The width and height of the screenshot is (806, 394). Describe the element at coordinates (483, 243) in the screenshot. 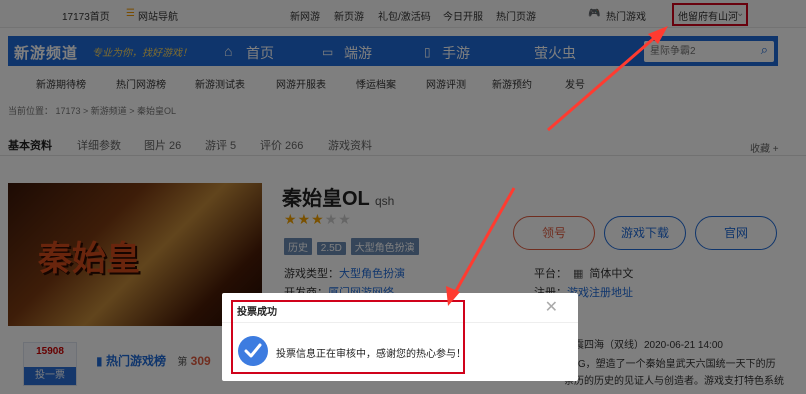

I see `arrow-line-lower` at that location.